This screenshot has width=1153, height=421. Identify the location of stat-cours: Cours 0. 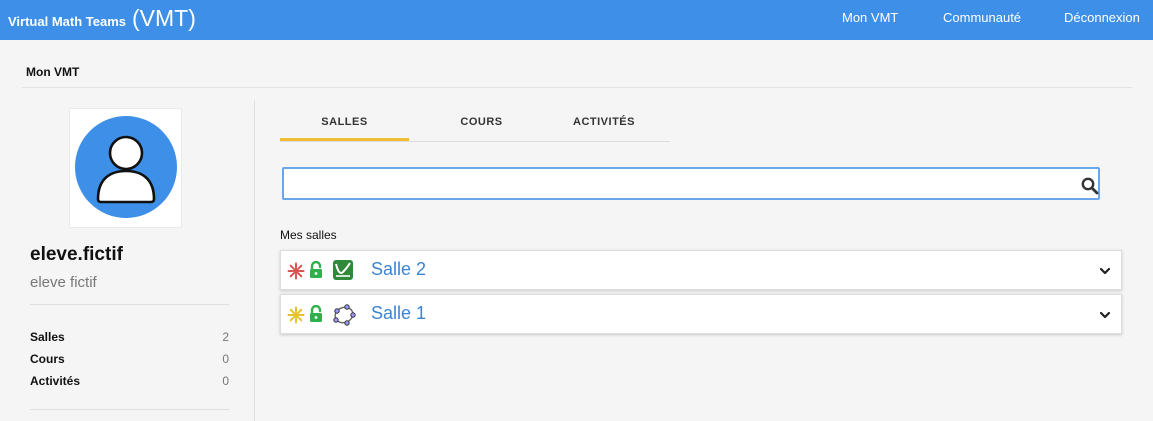
(129, 361).